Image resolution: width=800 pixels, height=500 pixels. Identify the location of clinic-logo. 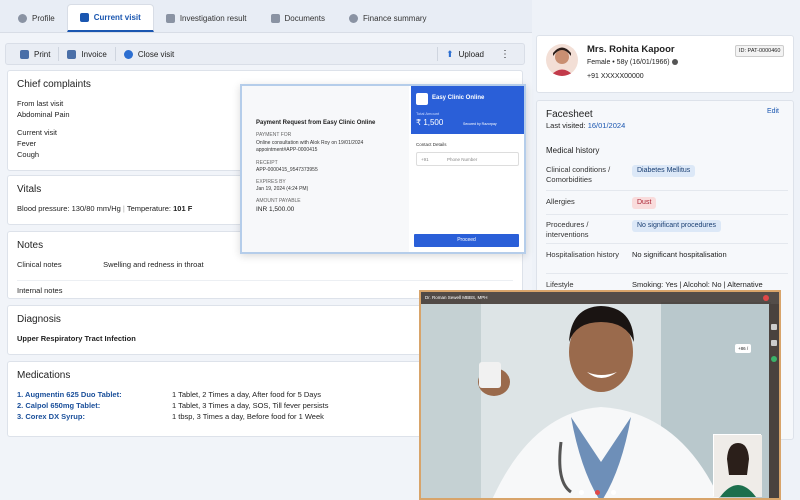
(422, 99).